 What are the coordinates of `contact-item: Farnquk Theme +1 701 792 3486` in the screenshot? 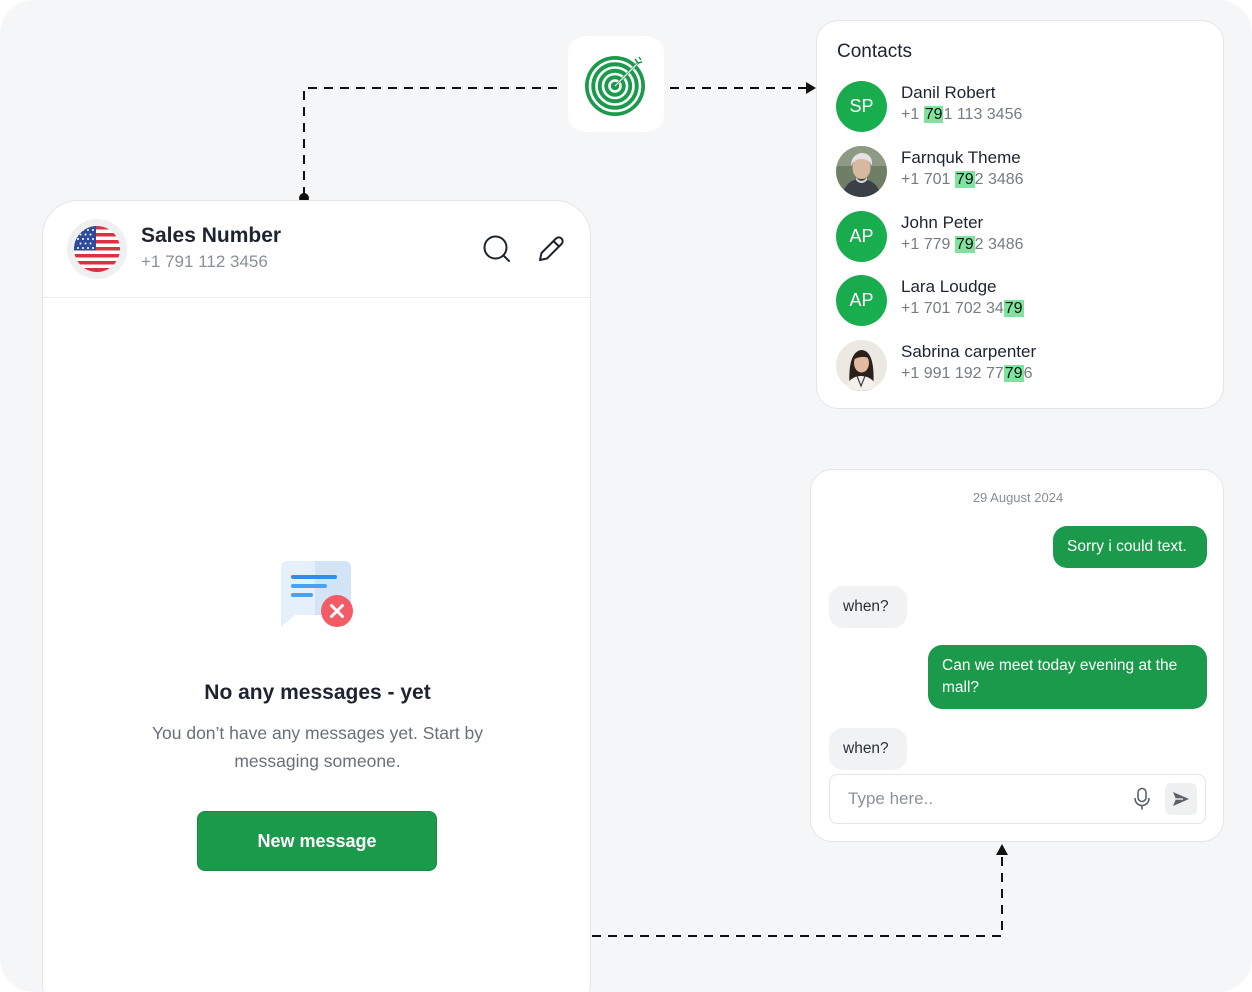 It's located at (1021, 172).